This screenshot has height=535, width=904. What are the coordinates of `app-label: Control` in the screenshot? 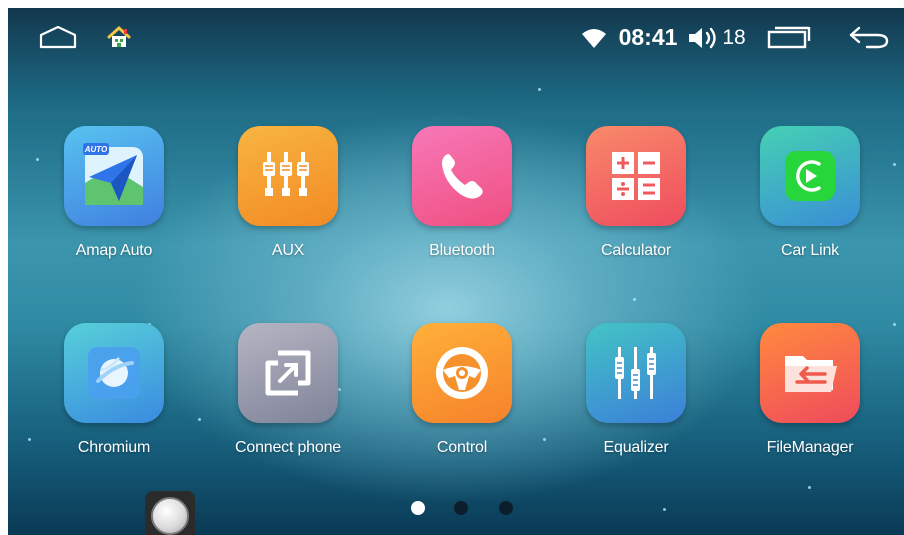 It's located at (462, 447).